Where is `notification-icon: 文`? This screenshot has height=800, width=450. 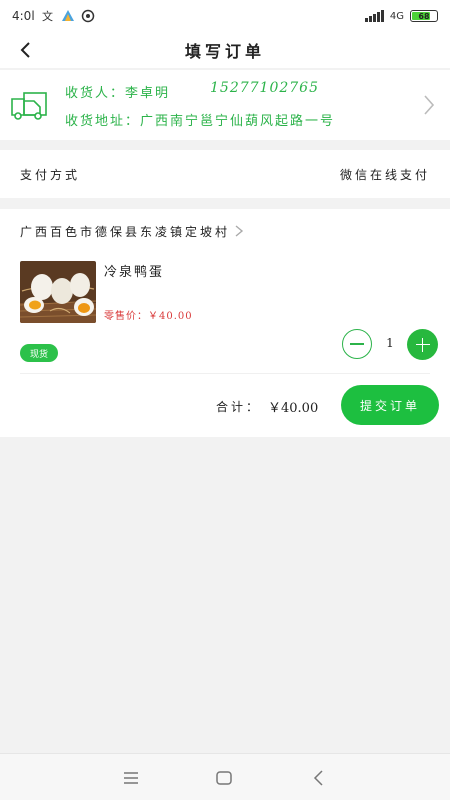 notification-icon: 文 is located at coordinates (47, 16).